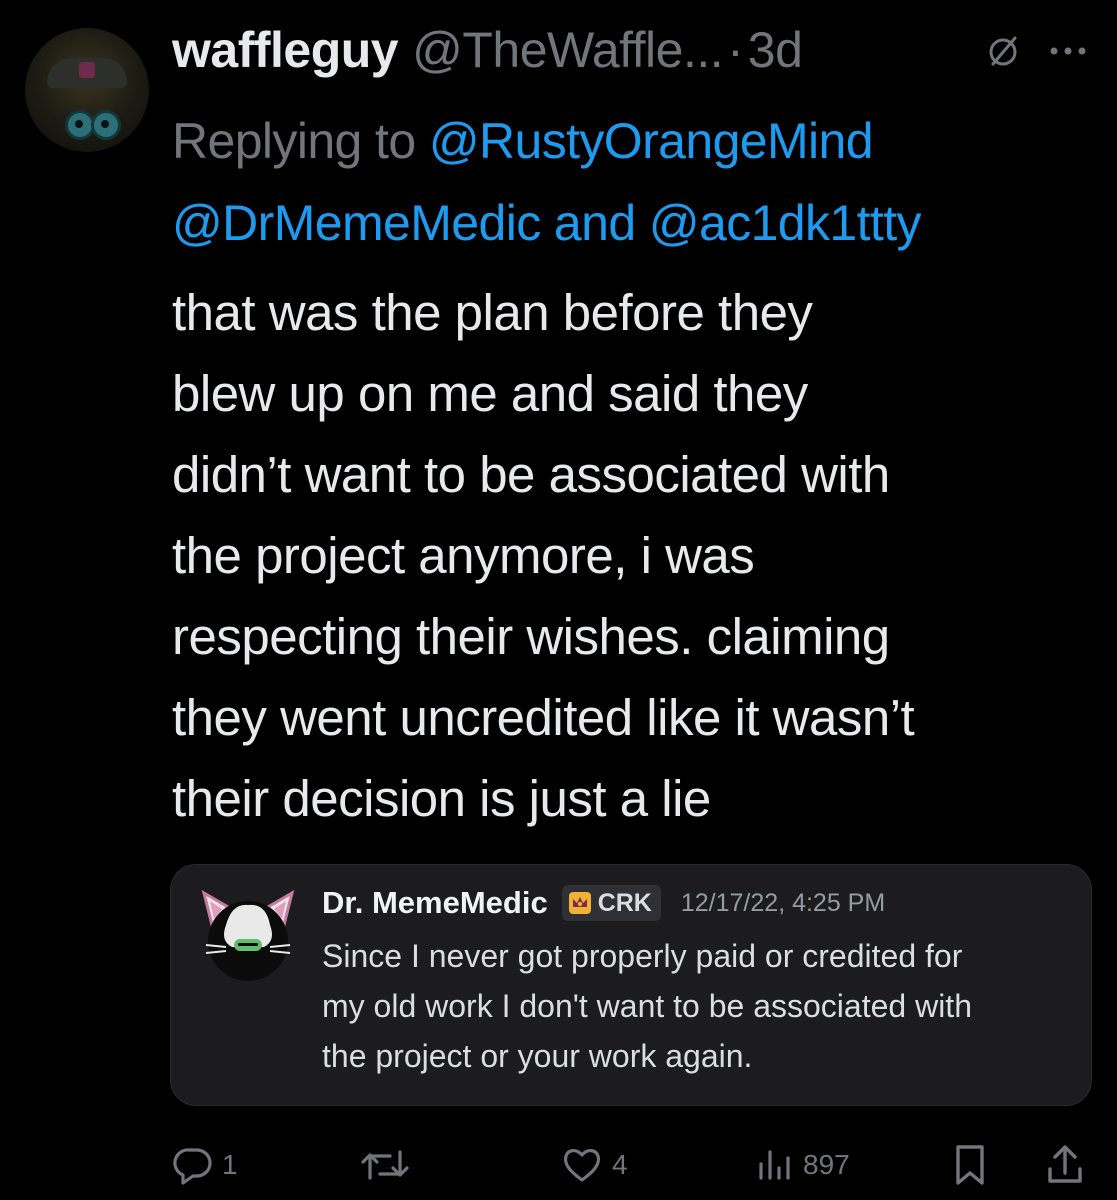 This screenshot has height=1200, width=1117. What do you see at coordinates (531, 474) in the screenshot?
I see `tweet-text-line: didn’t want to be associated with` at bounding box center [531, 474].